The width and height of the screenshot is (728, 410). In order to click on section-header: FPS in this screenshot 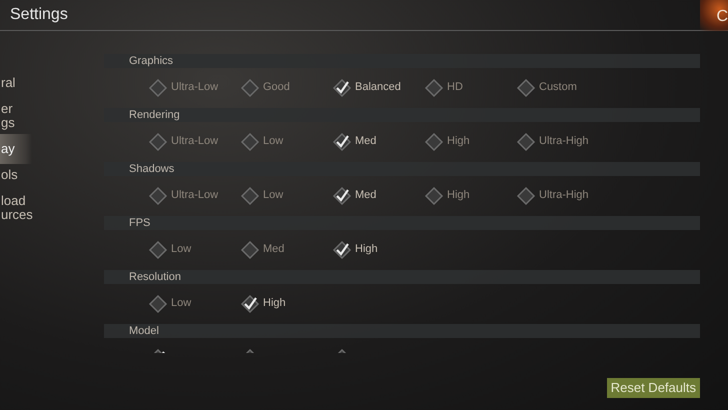, I will do `click(402, 223)`.